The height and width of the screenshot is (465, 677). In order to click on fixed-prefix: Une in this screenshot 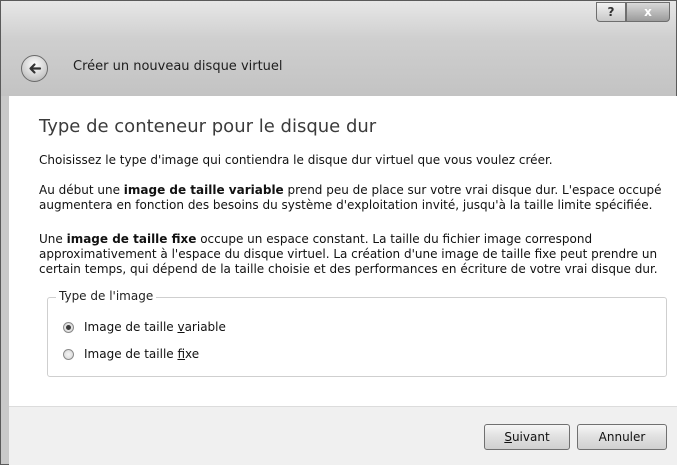, I will do `click(53, 239)`.